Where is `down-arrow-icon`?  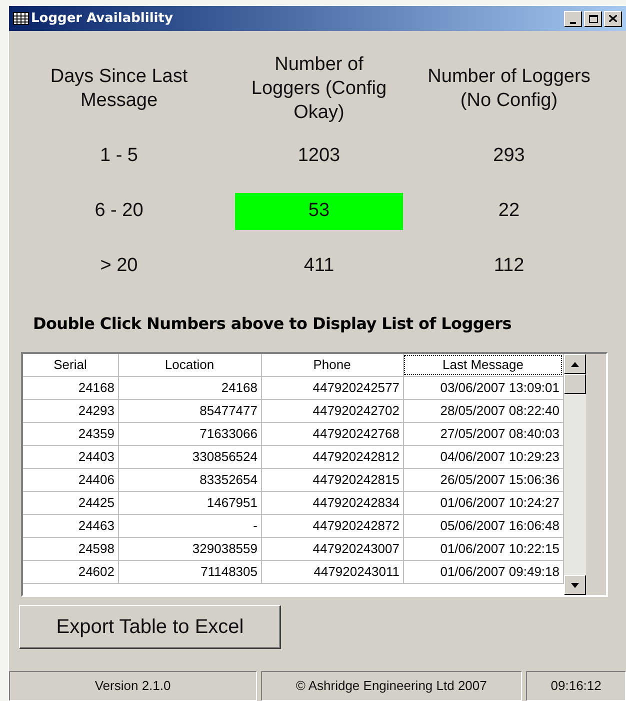 down-arrow-icon is located at coordinates (575, 585).